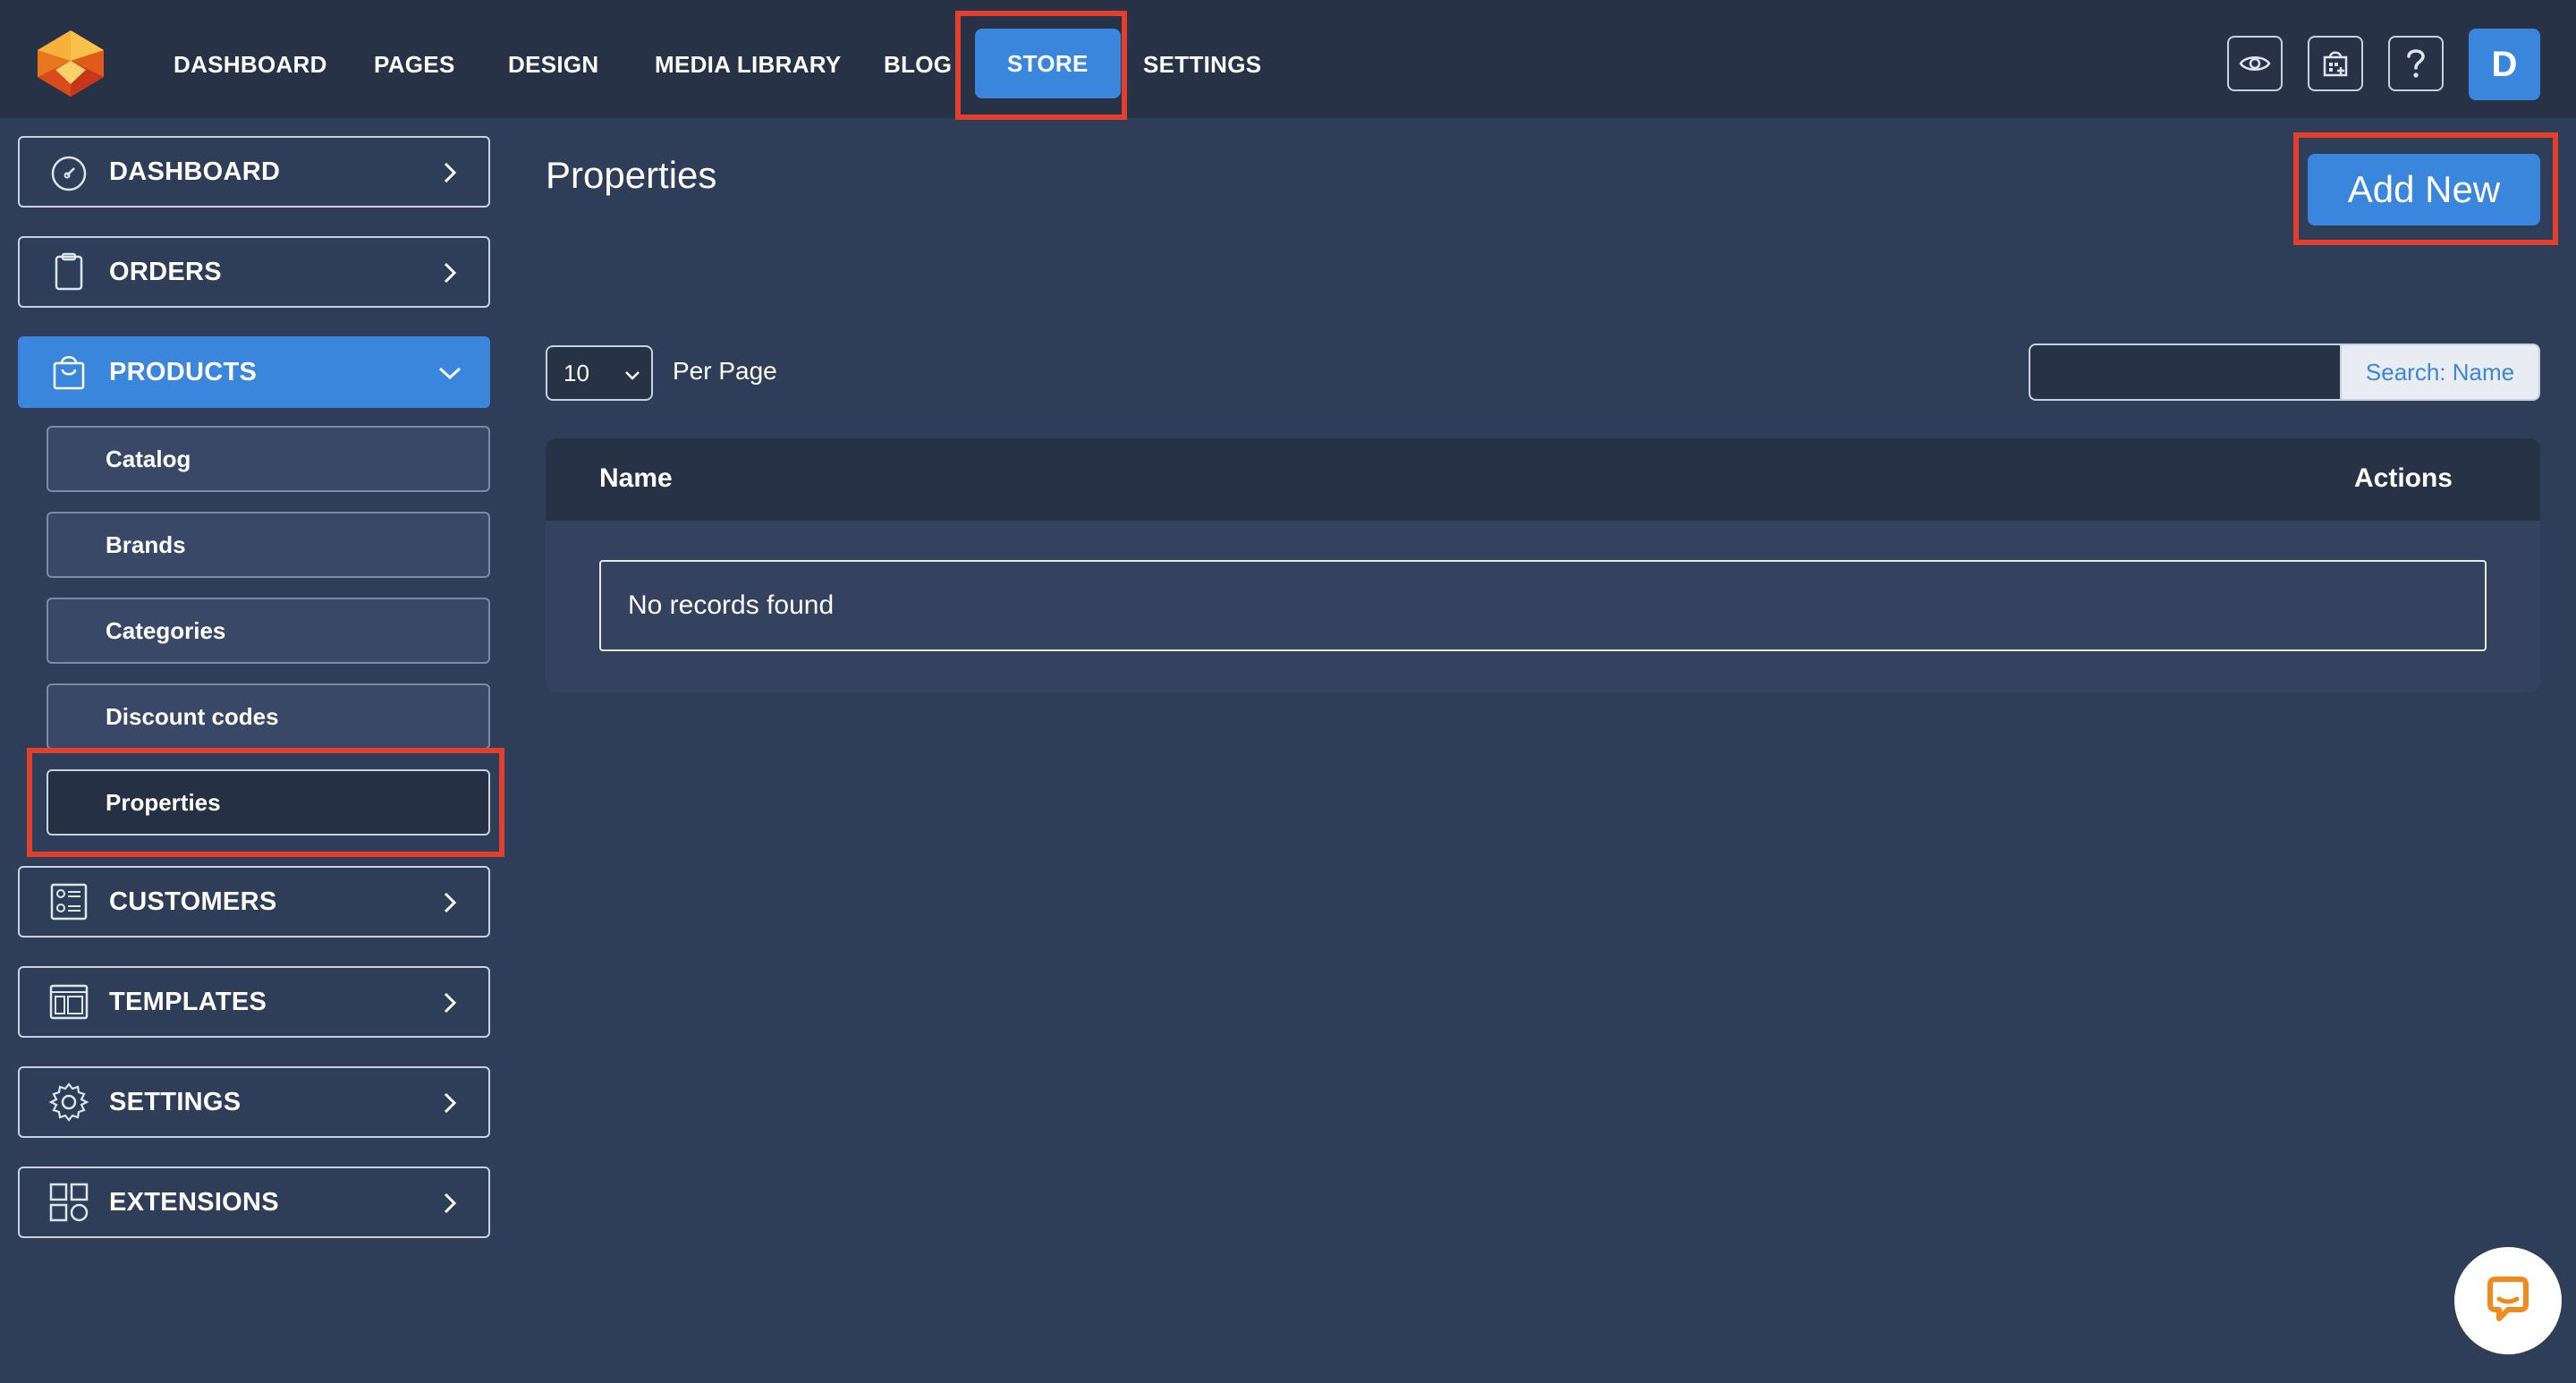 This screenshot has width=2576, height=1383. Describe the element at coordinates (2184, 373) in the screenshot. I see `search-input` at that location.